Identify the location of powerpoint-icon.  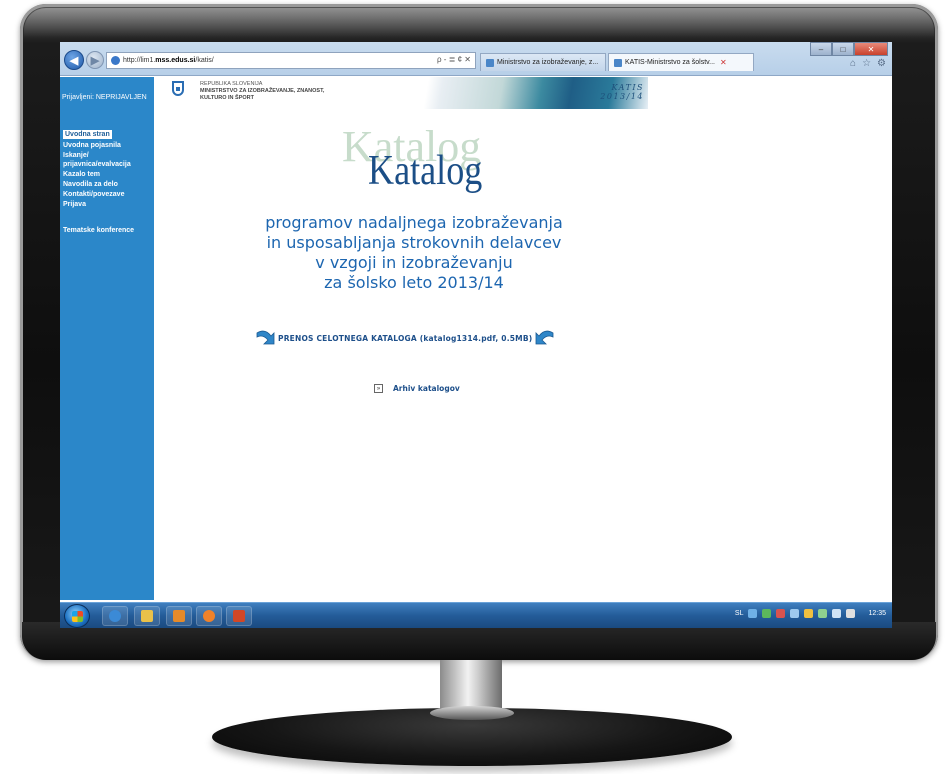
(239, 616).